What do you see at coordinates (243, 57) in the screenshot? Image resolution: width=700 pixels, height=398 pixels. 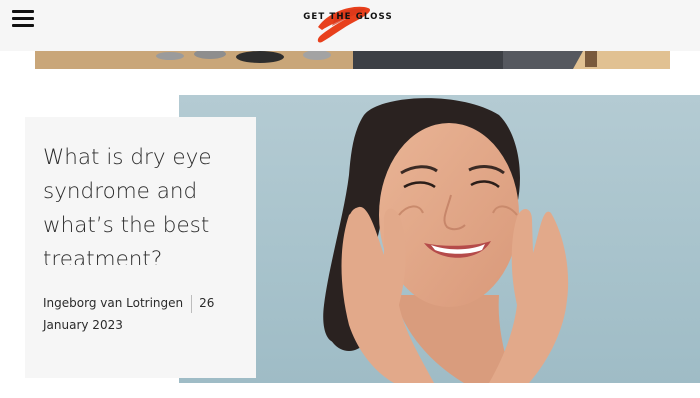 I see `shoes-illustration` at bounding box center [243, 57].